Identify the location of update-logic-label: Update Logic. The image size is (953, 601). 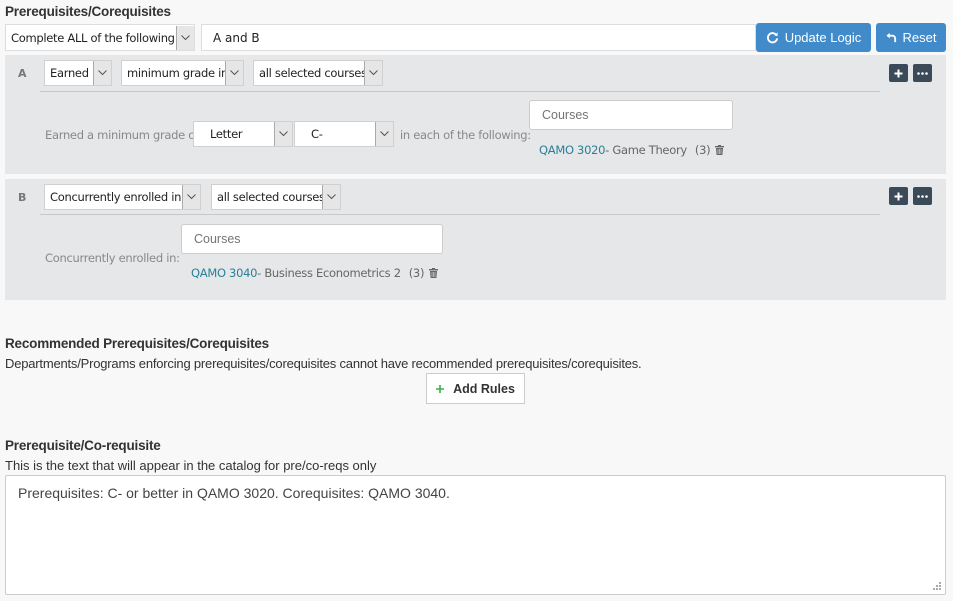
(823, 37).